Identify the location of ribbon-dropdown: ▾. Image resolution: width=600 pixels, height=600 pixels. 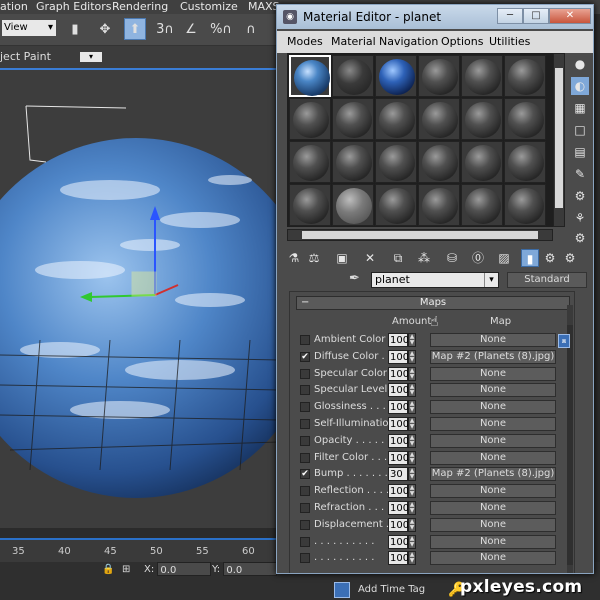
(91, 57).